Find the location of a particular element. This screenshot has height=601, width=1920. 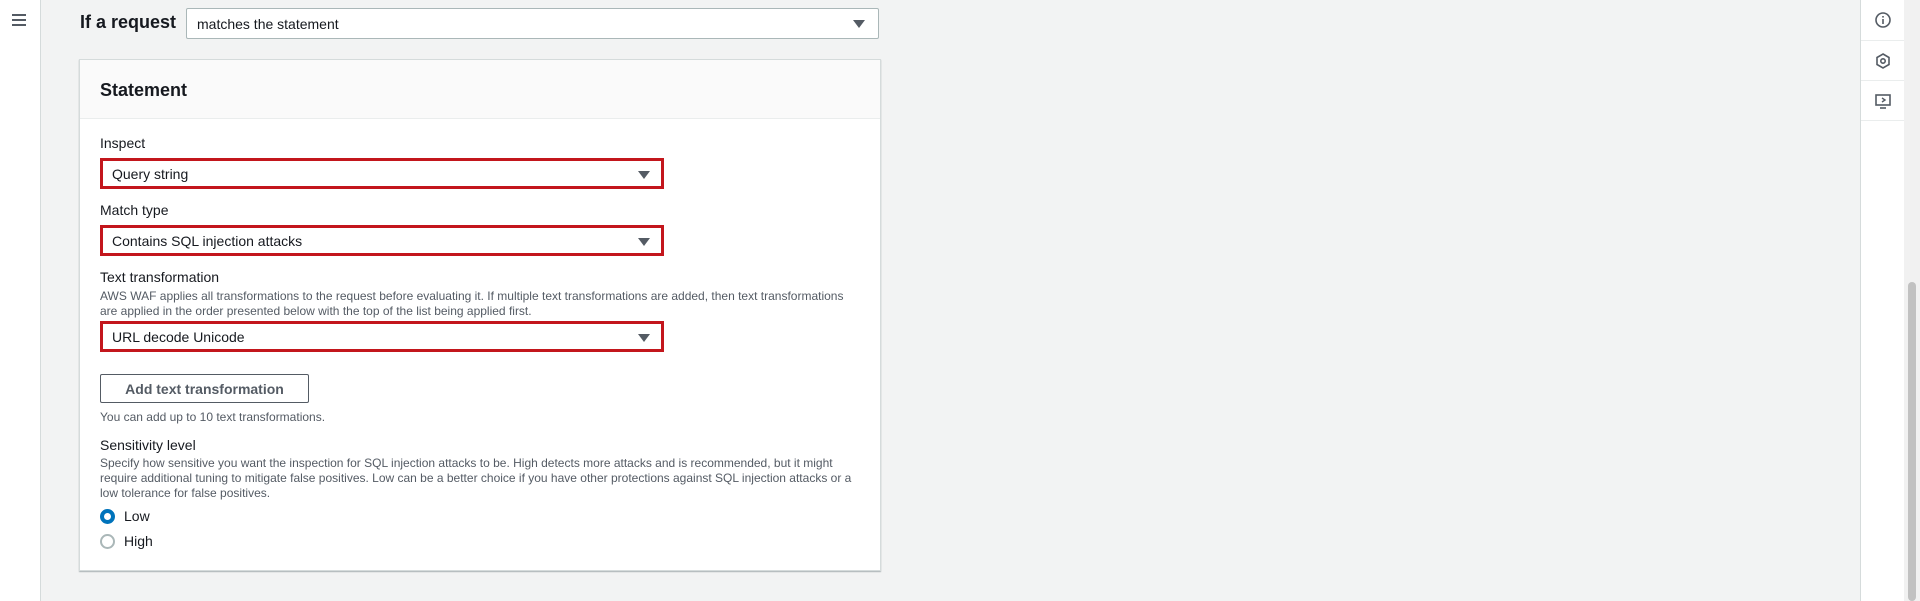

add-text-transformation-button: Add text transformation is located at coordinates (204, 388).